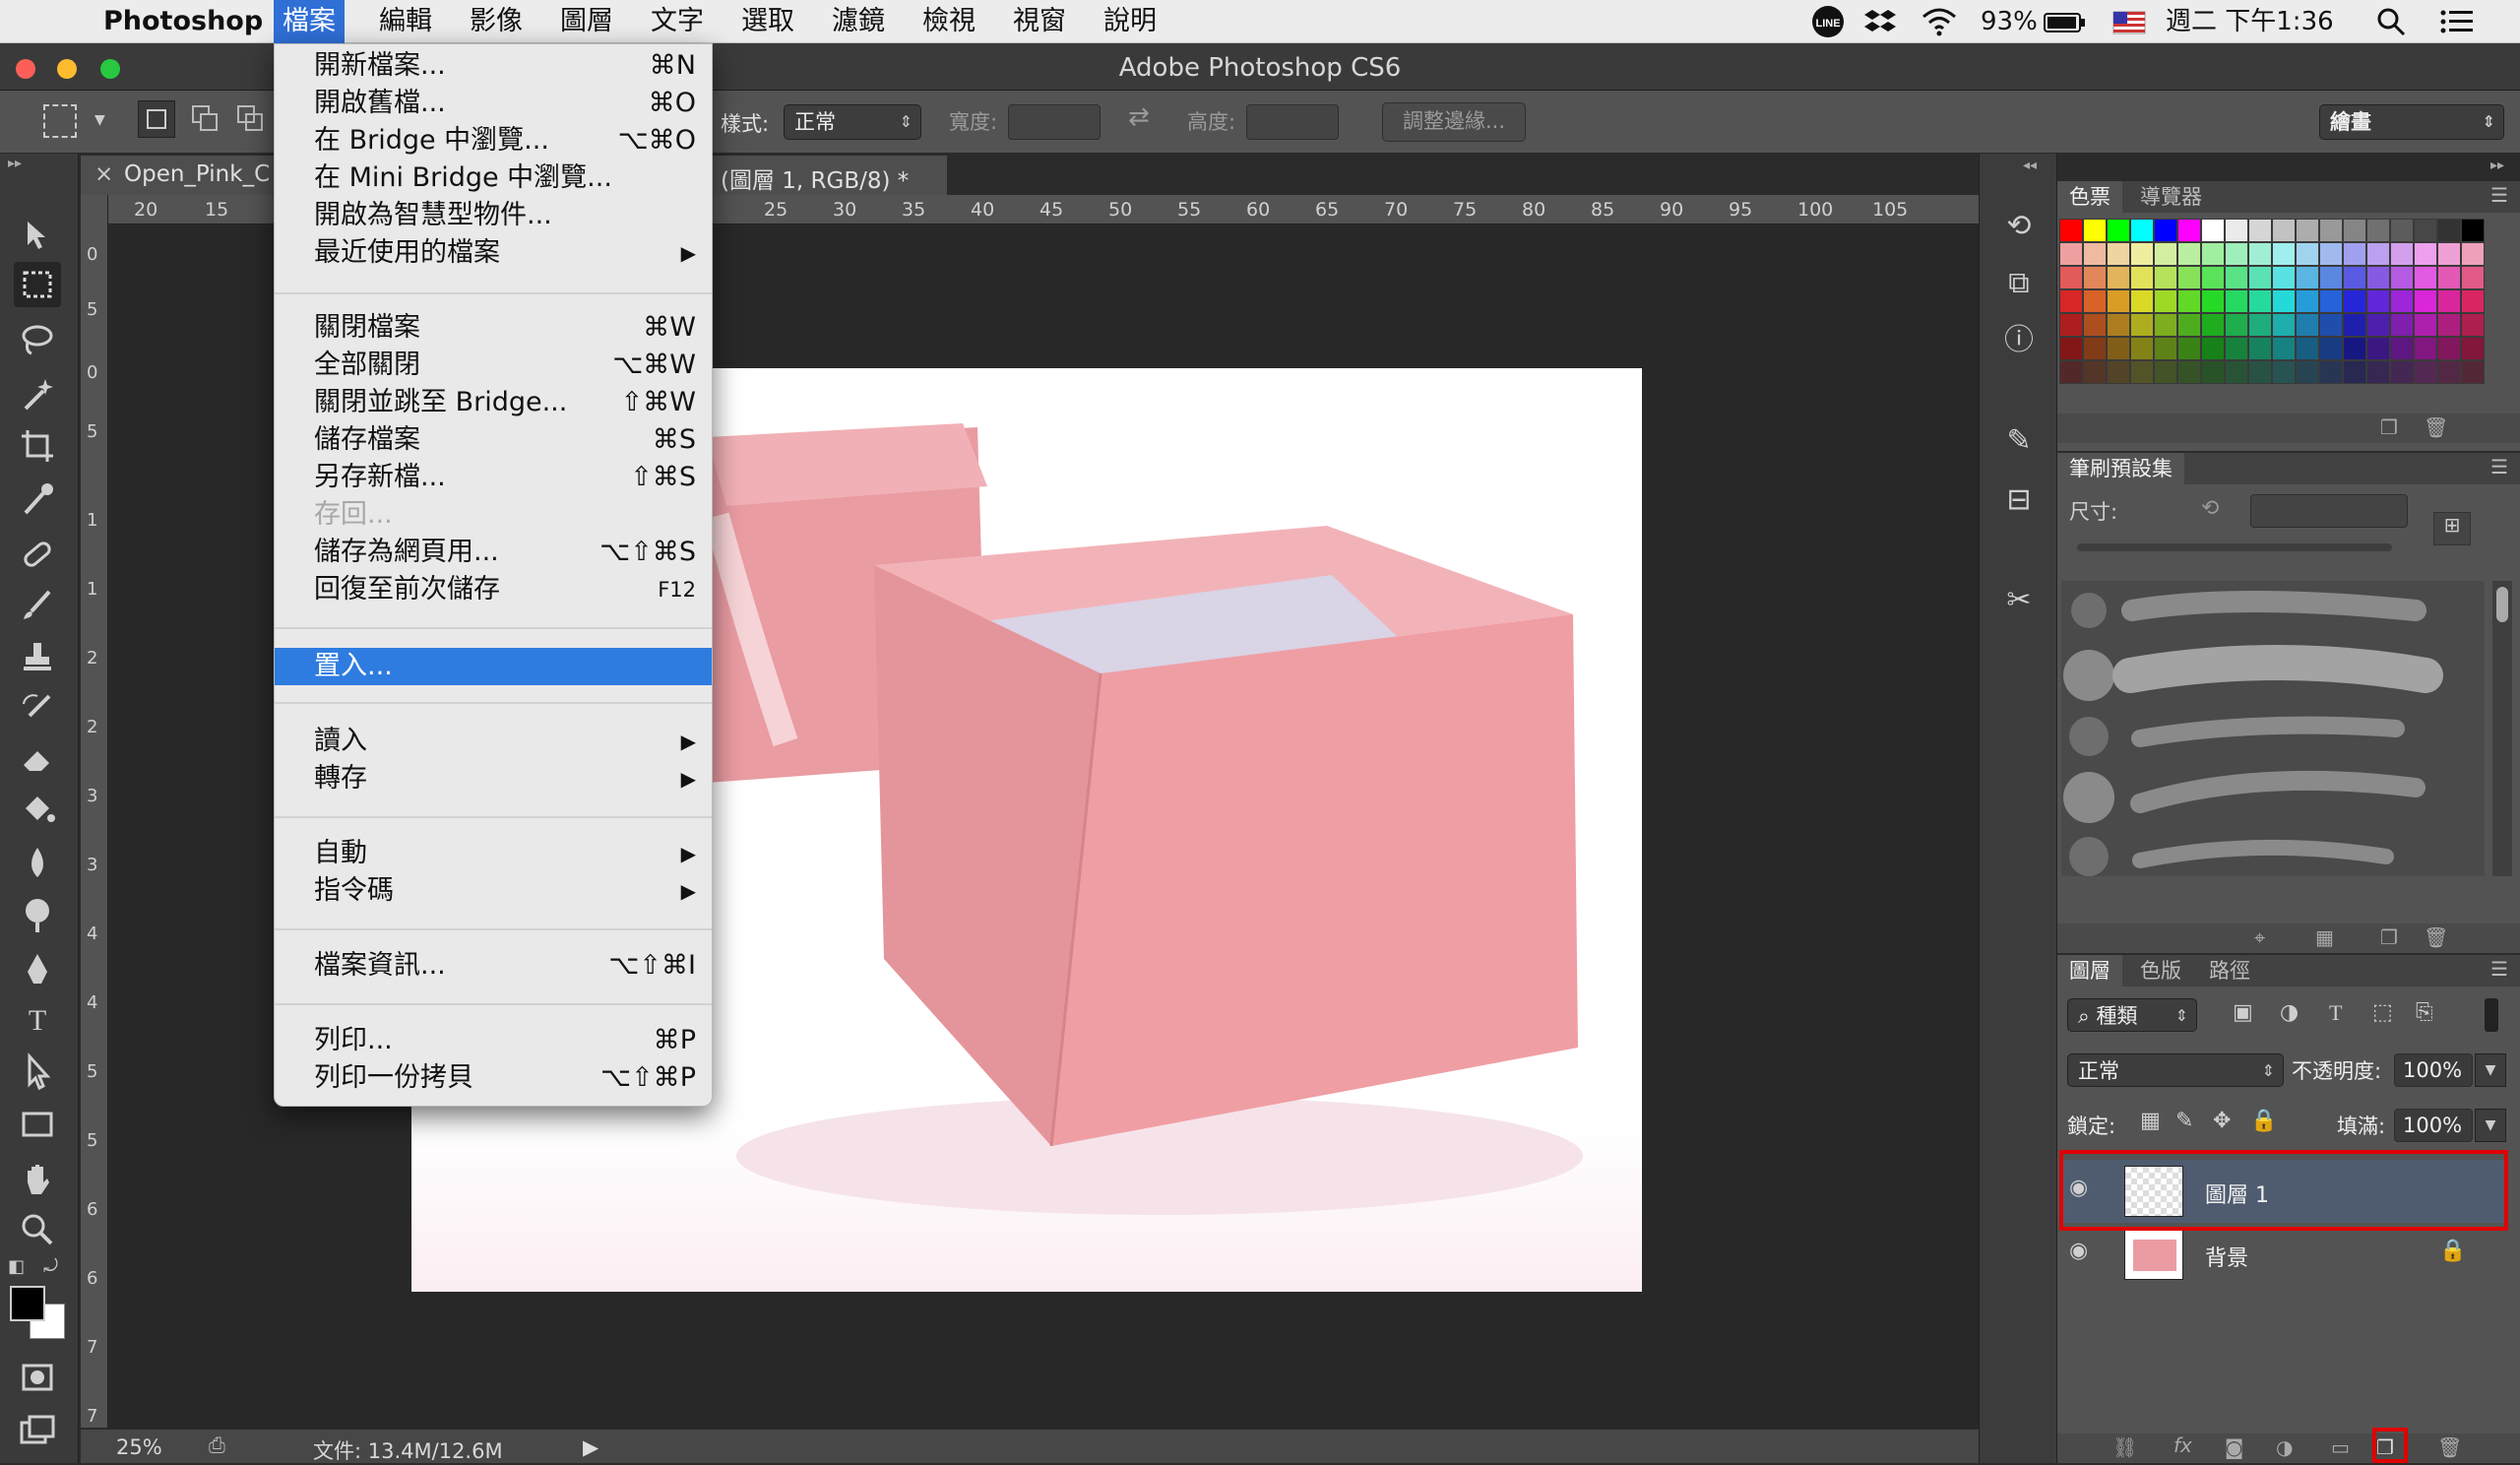  What do you see at coordinates (37, 969) in the screenshot?
I see `pen-tool-icon` at bounding box center [37, 969].